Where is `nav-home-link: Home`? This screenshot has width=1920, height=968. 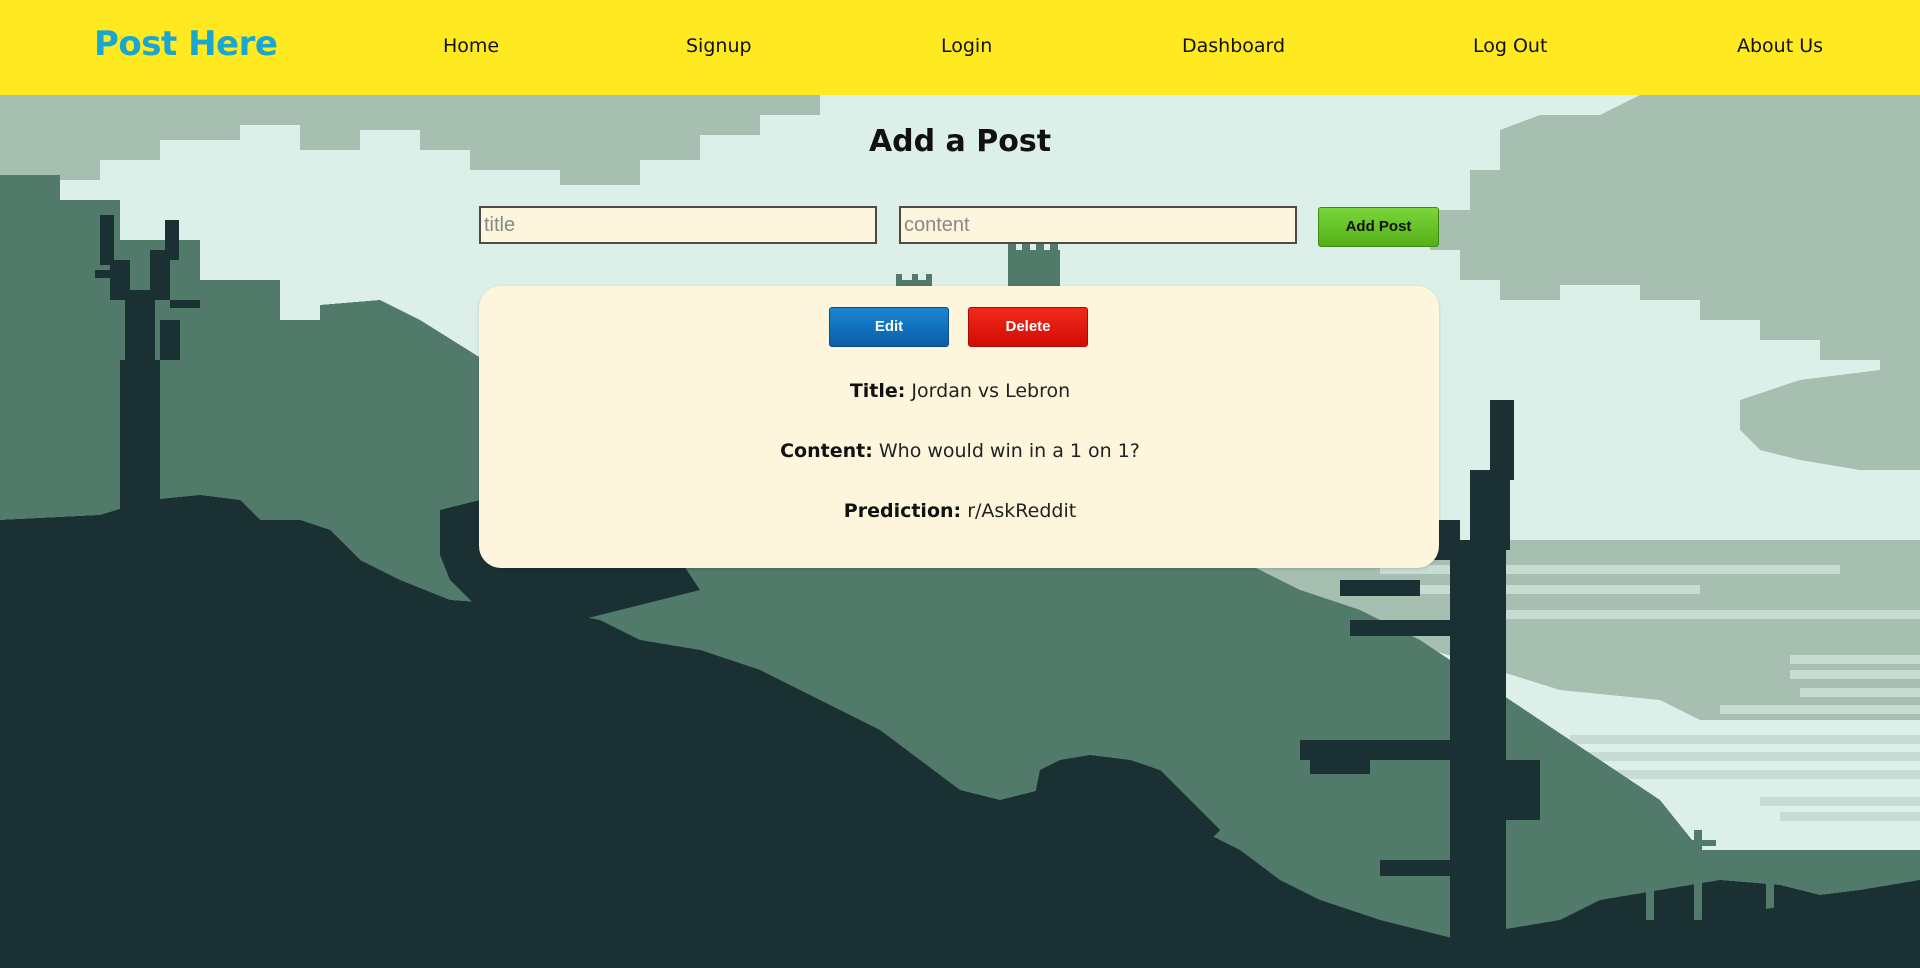 nav-home-link: Home is located at coordinates (471, 46).